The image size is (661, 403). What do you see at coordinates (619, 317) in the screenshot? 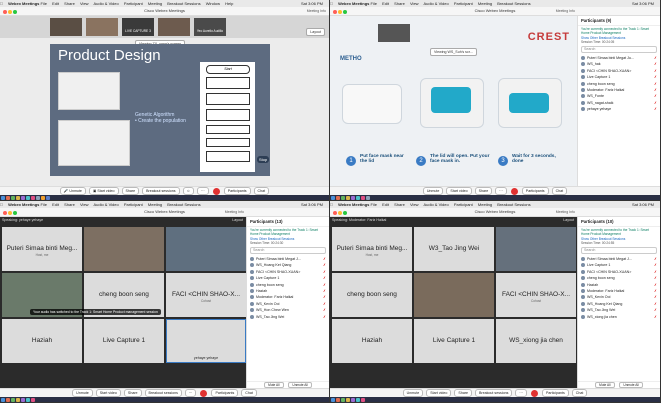
I see `participant-row: WS_xiong jia chen ✗` at bounding box center [619, 317].